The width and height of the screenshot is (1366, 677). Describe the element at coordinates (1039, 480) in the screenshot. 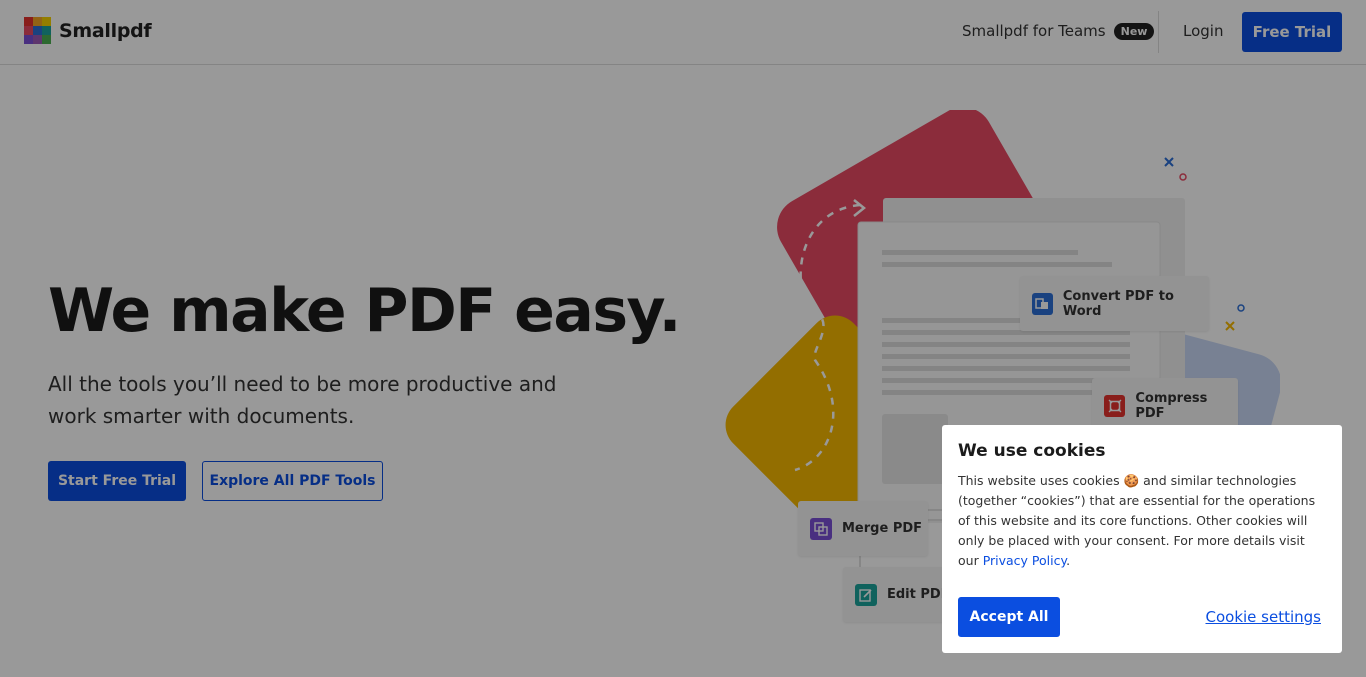

I see `cookie-text-intro: This website uses cookies` at that location.